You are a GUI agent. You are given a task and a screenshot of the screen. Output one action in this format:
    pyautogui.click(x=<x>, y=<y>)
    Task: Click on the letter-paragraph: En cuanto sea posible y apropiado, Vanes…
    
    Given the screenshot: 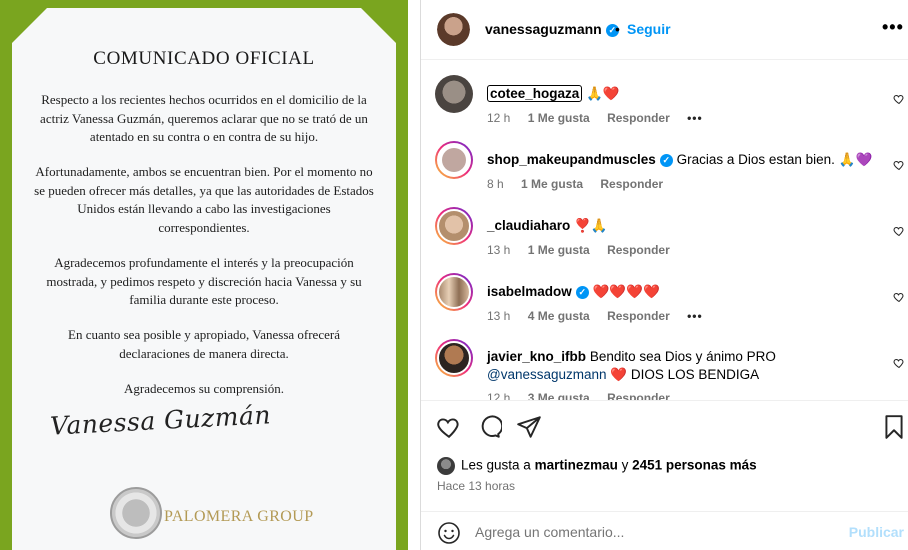 What is the action you would take?
    pyautogui.click(x=204, y=344)
    